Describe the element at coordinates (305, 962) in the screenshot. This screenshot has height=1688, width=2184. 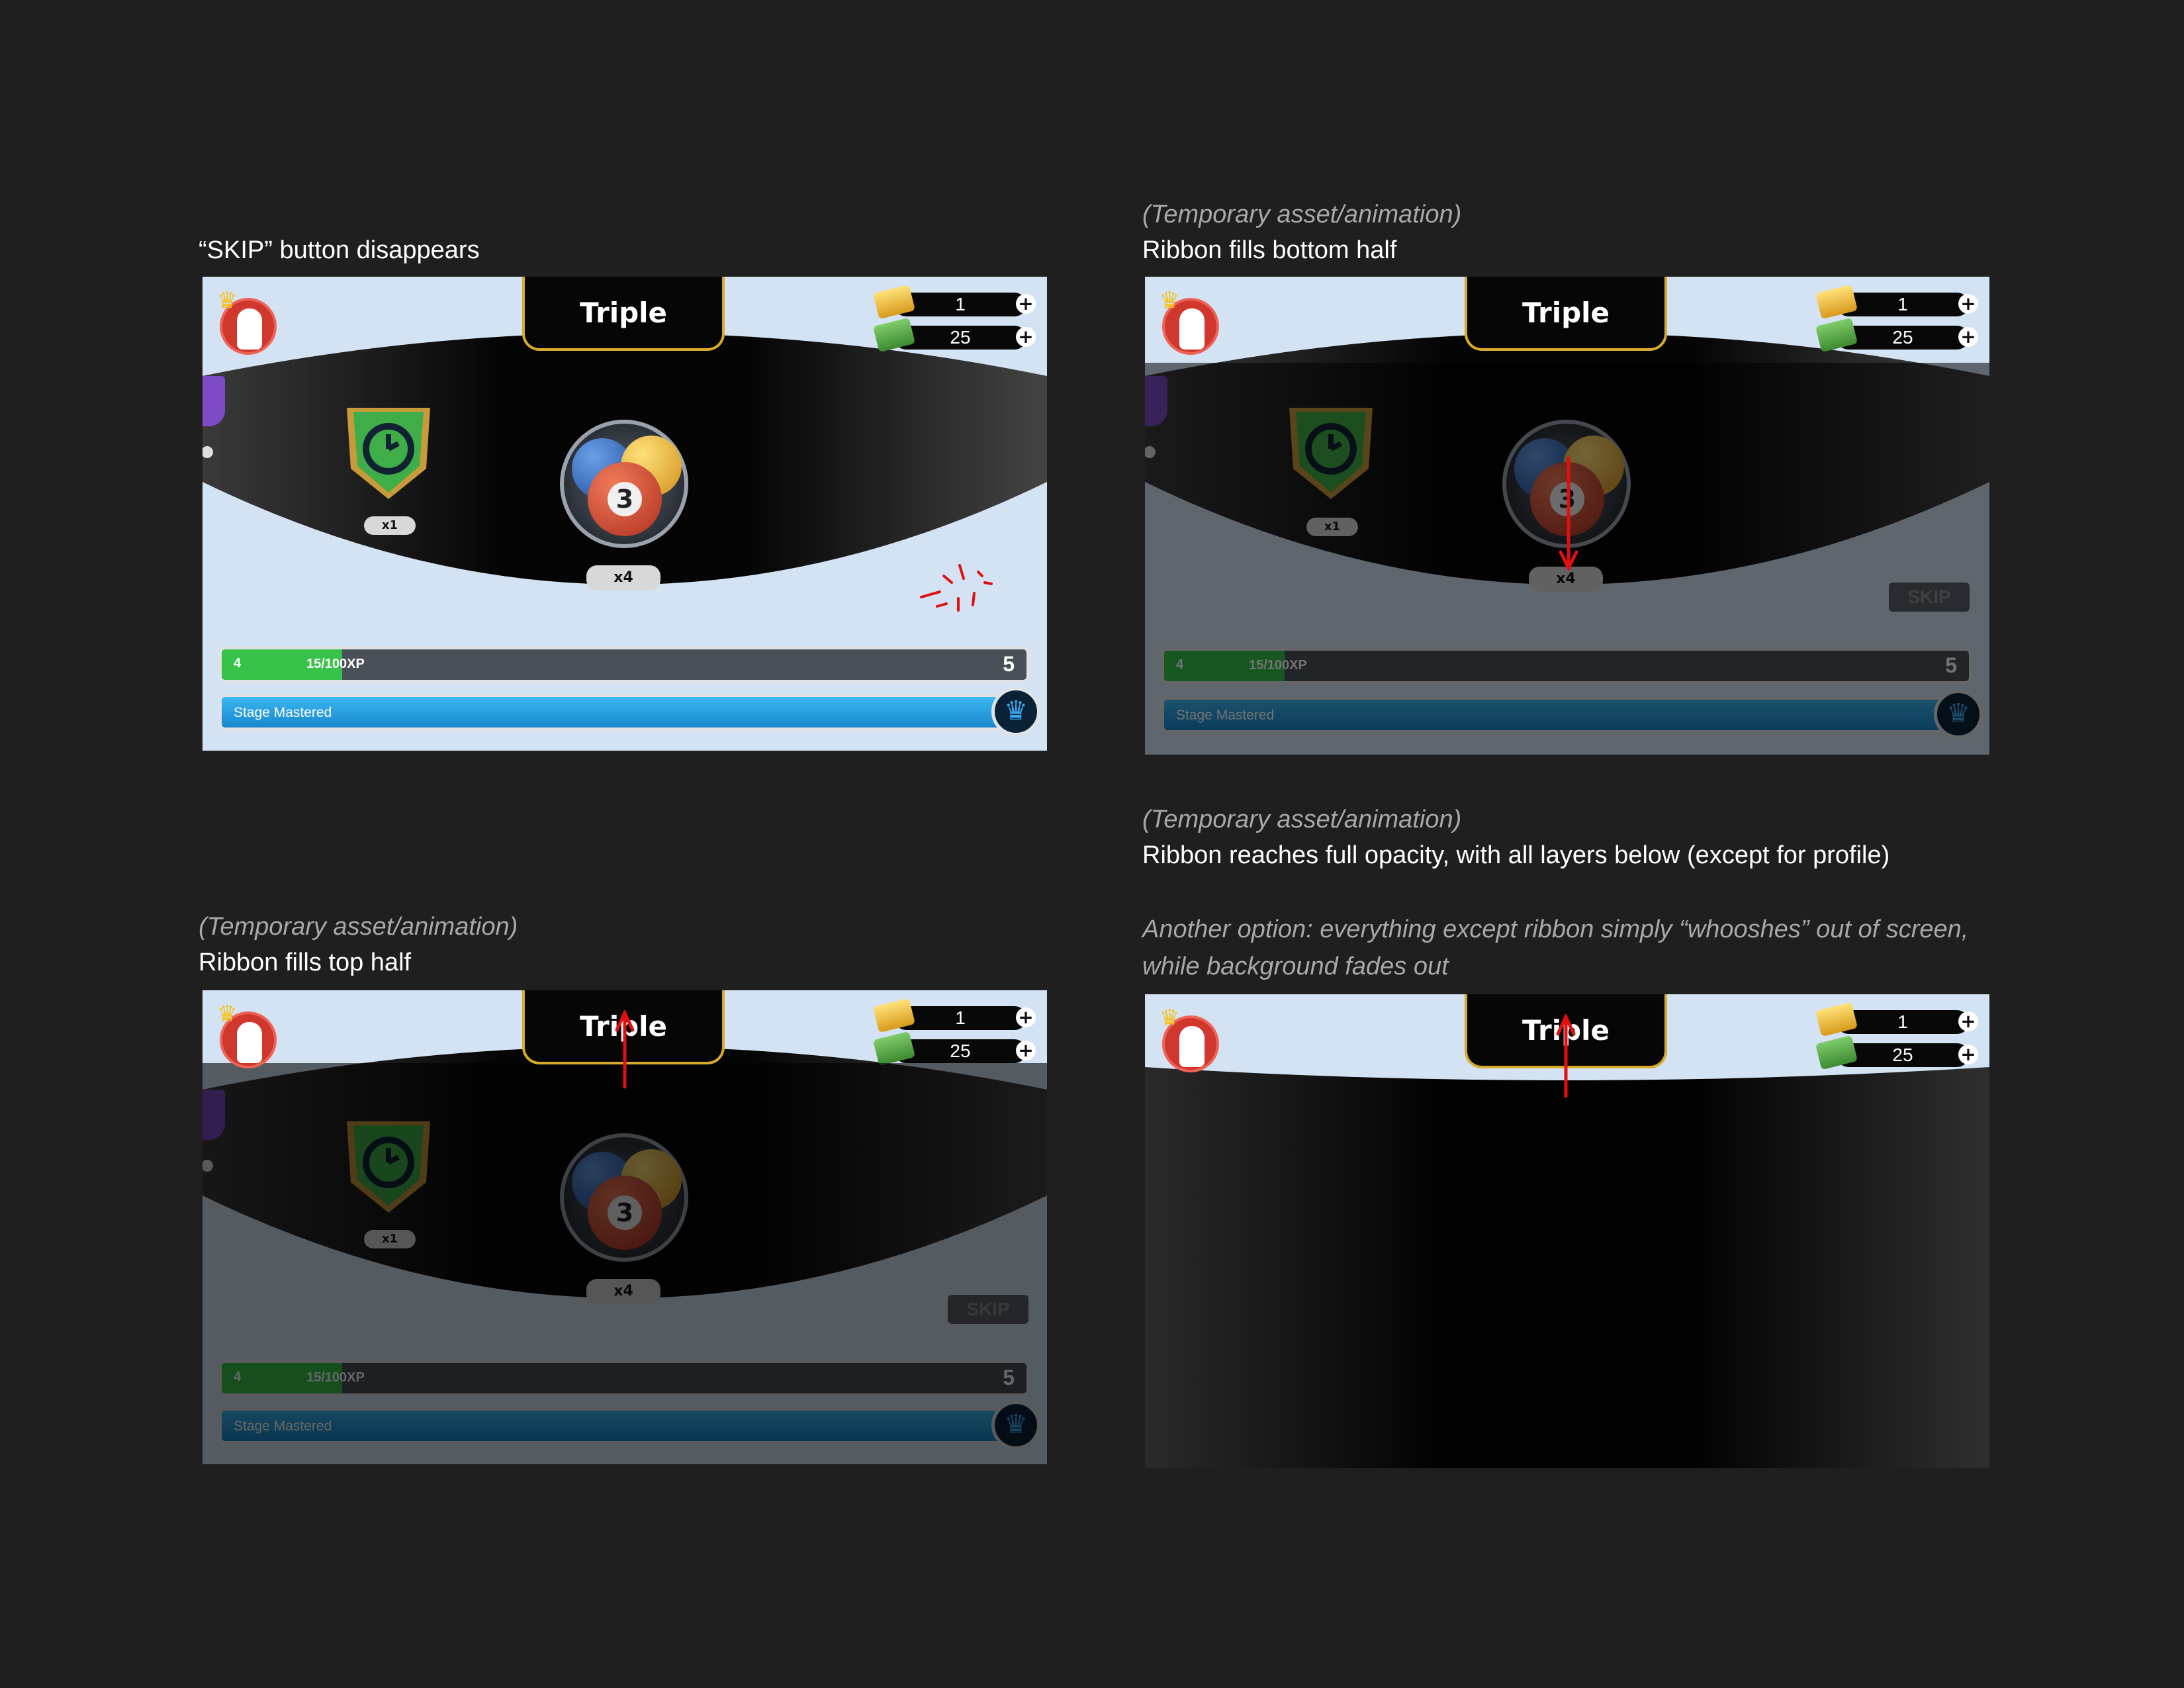
I see `caption-ribbon-top-half: Ribbon fills top half` at that location.